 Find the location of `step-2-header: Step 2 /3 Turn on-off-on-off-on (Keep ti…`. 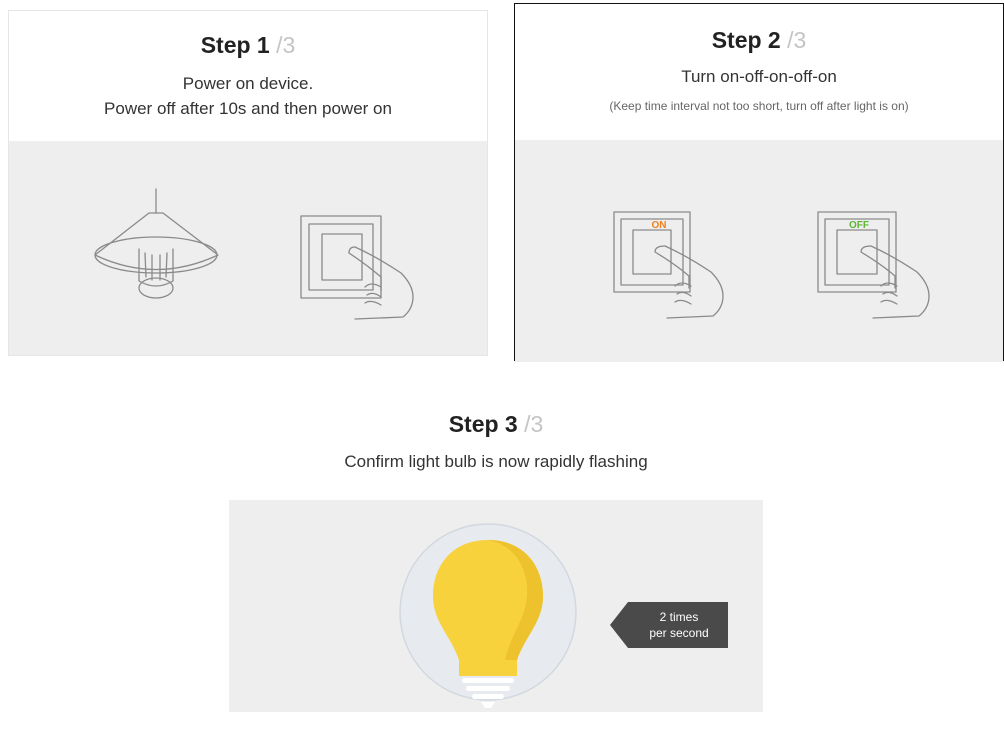

step-2-header: Step 2 /3 Turn on-off-on-off-on (Keep ti… is located at coordinates (759, 72).